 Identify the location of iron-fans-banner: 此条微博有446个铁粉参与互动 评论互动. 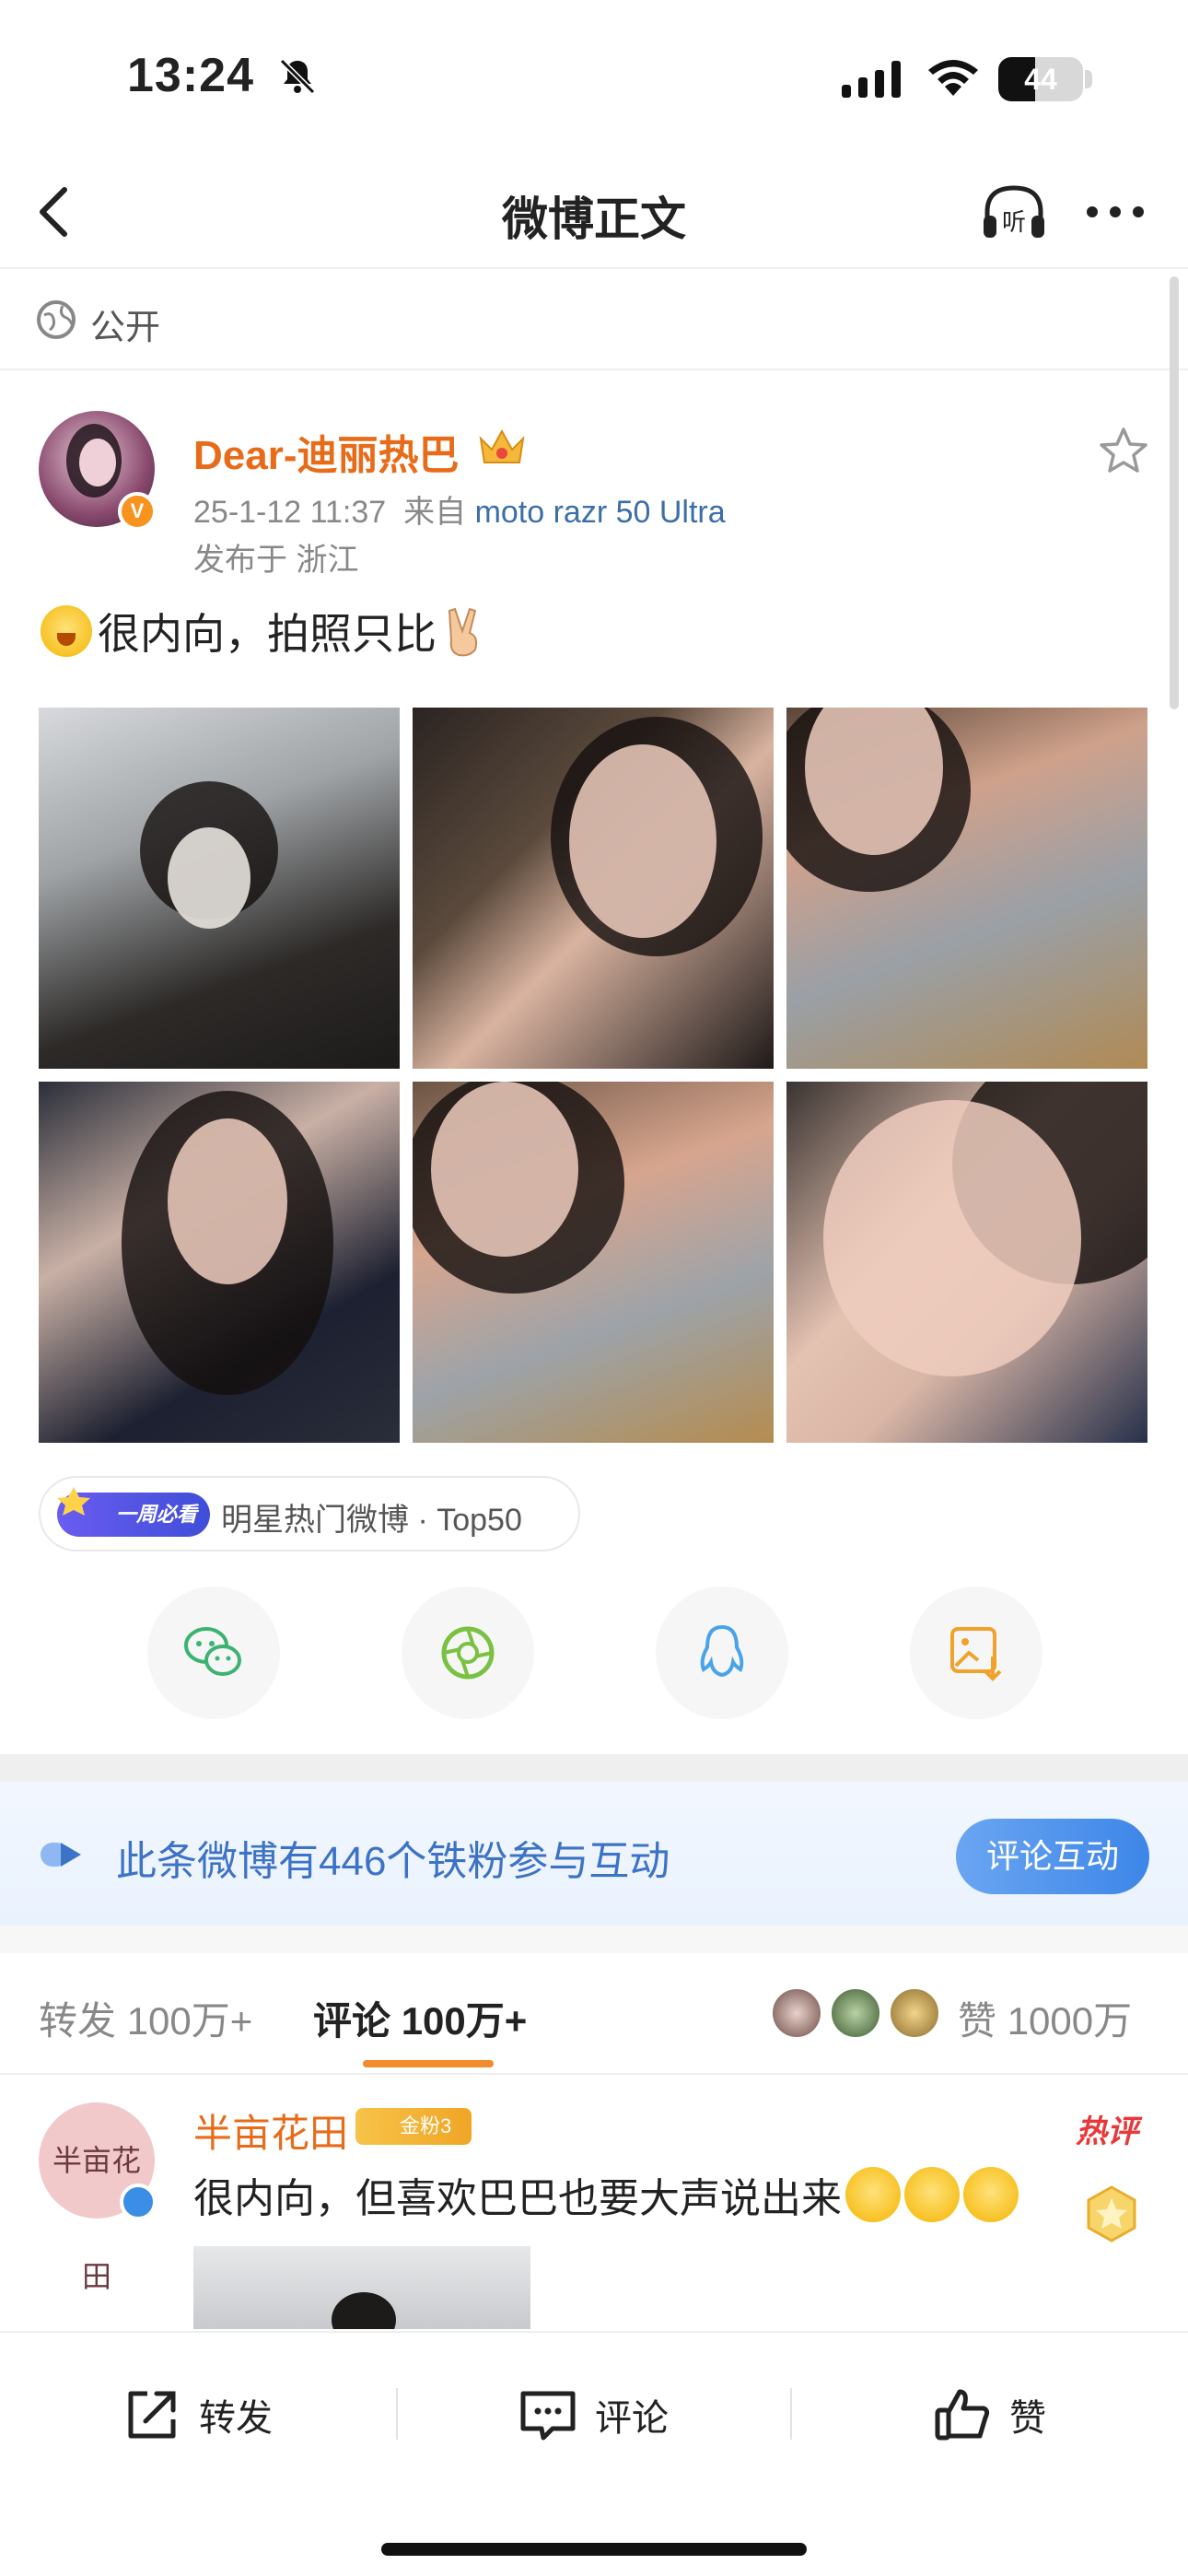
(594, 1854).